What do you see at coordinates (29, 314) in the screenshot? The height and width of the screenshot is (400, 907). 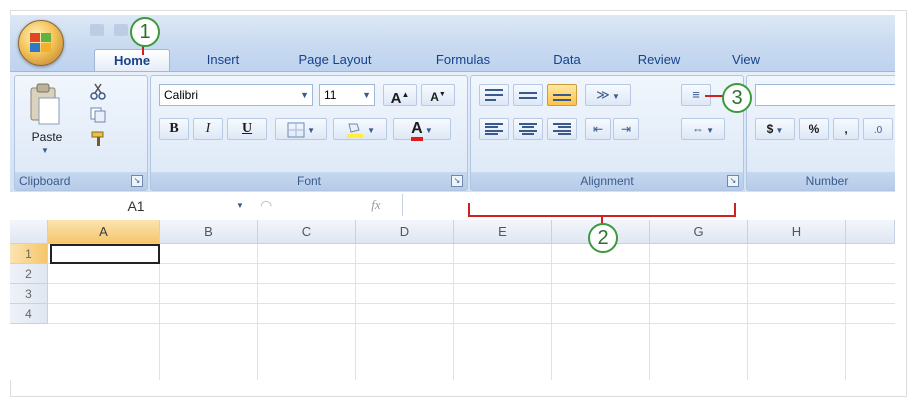 I see `row-header-4: 4` at bounding box center [29, 314].